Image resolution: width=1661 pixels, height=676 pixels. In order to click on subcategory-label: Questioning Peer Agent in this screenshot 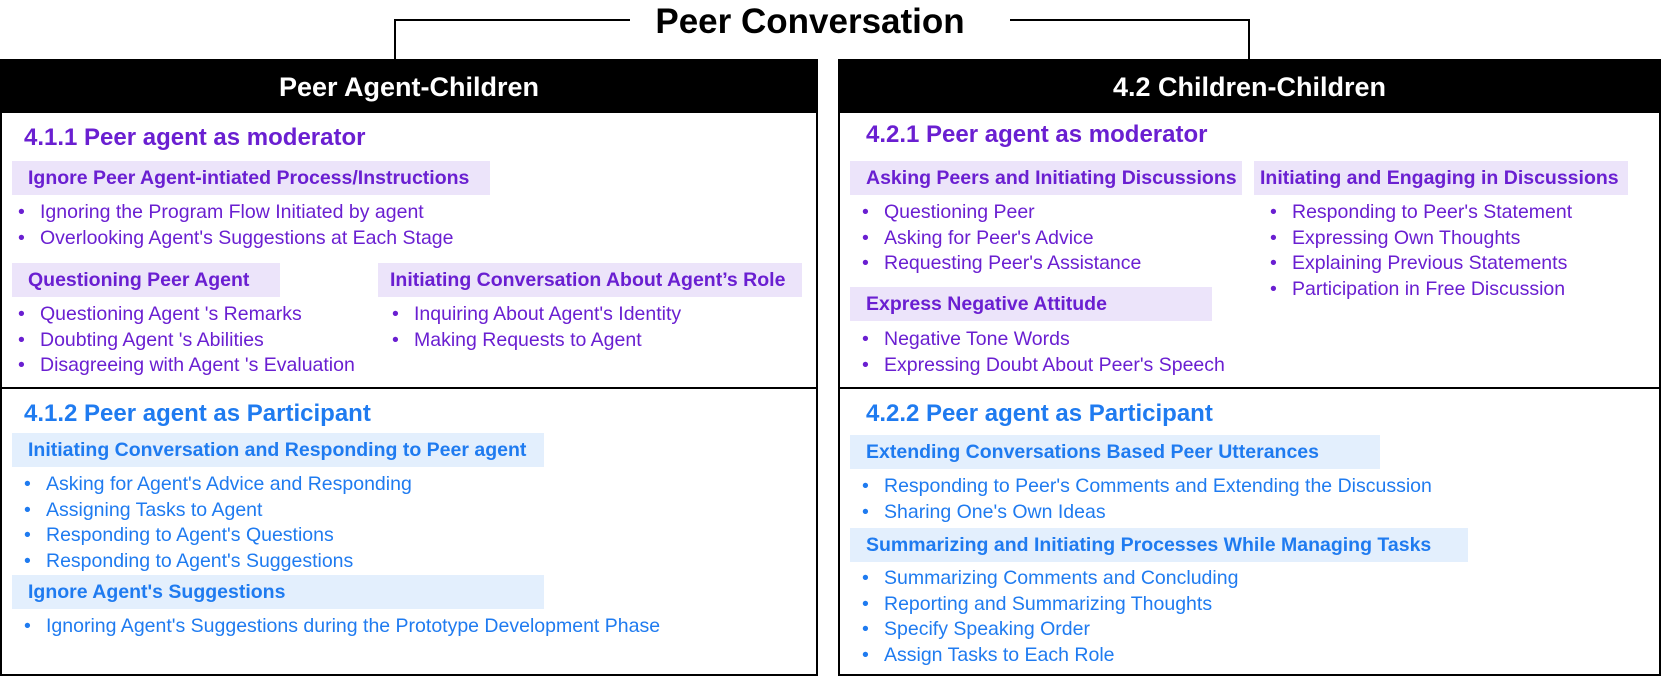, I will do `click(146, 280)`.